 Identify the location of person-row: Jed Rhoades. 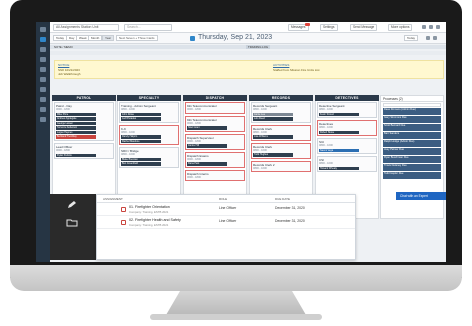
(149, 119).